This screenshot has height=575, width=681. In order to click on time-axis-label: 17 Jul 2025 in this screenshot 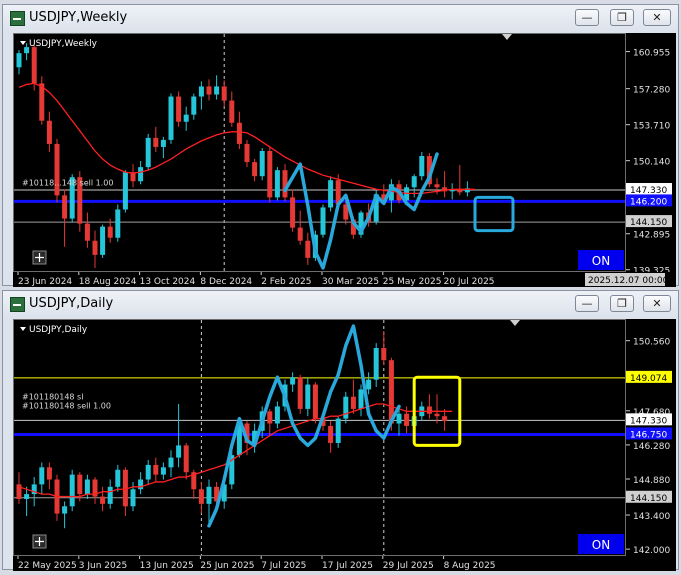, I will do `click(347, 566)`.